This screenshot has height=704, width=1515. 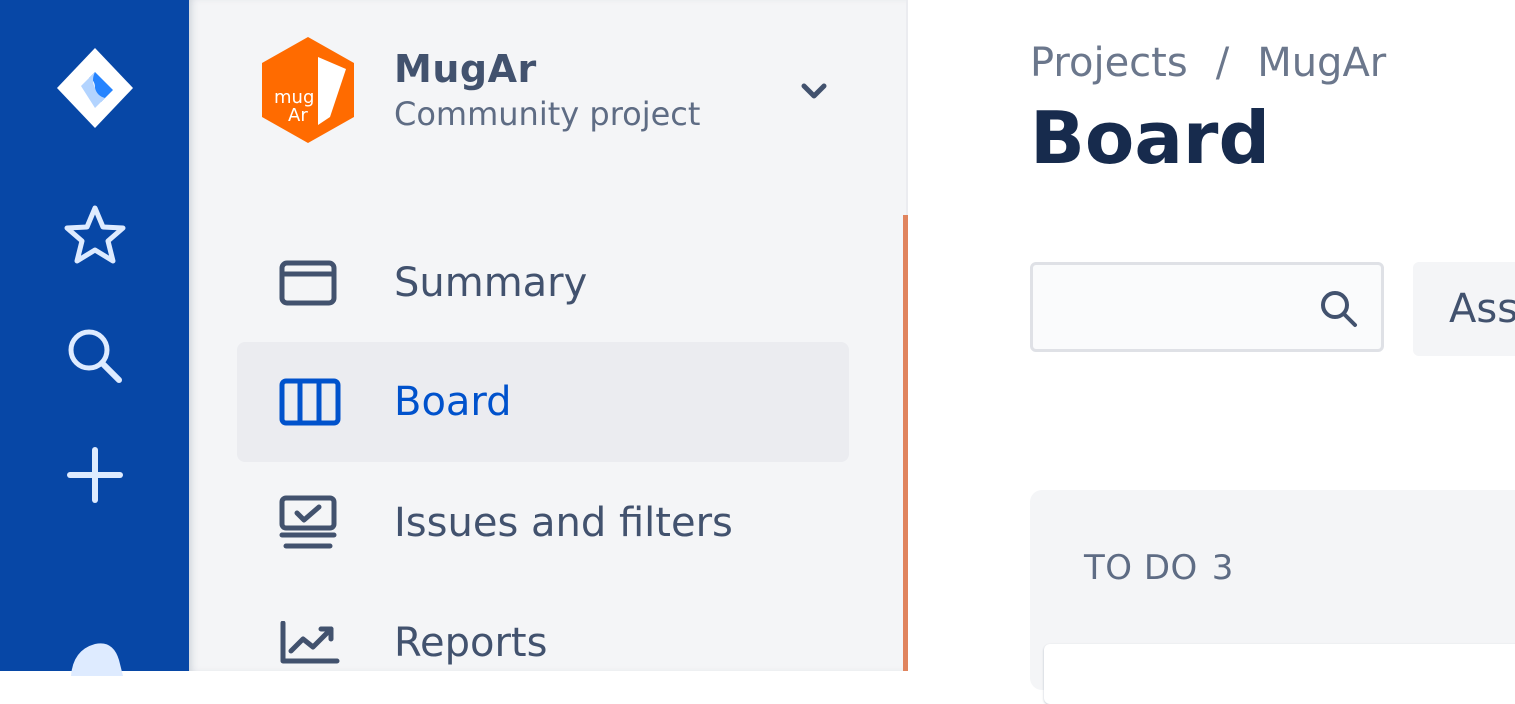 I want to click on notifications-icon, so click(x=95, y=656).